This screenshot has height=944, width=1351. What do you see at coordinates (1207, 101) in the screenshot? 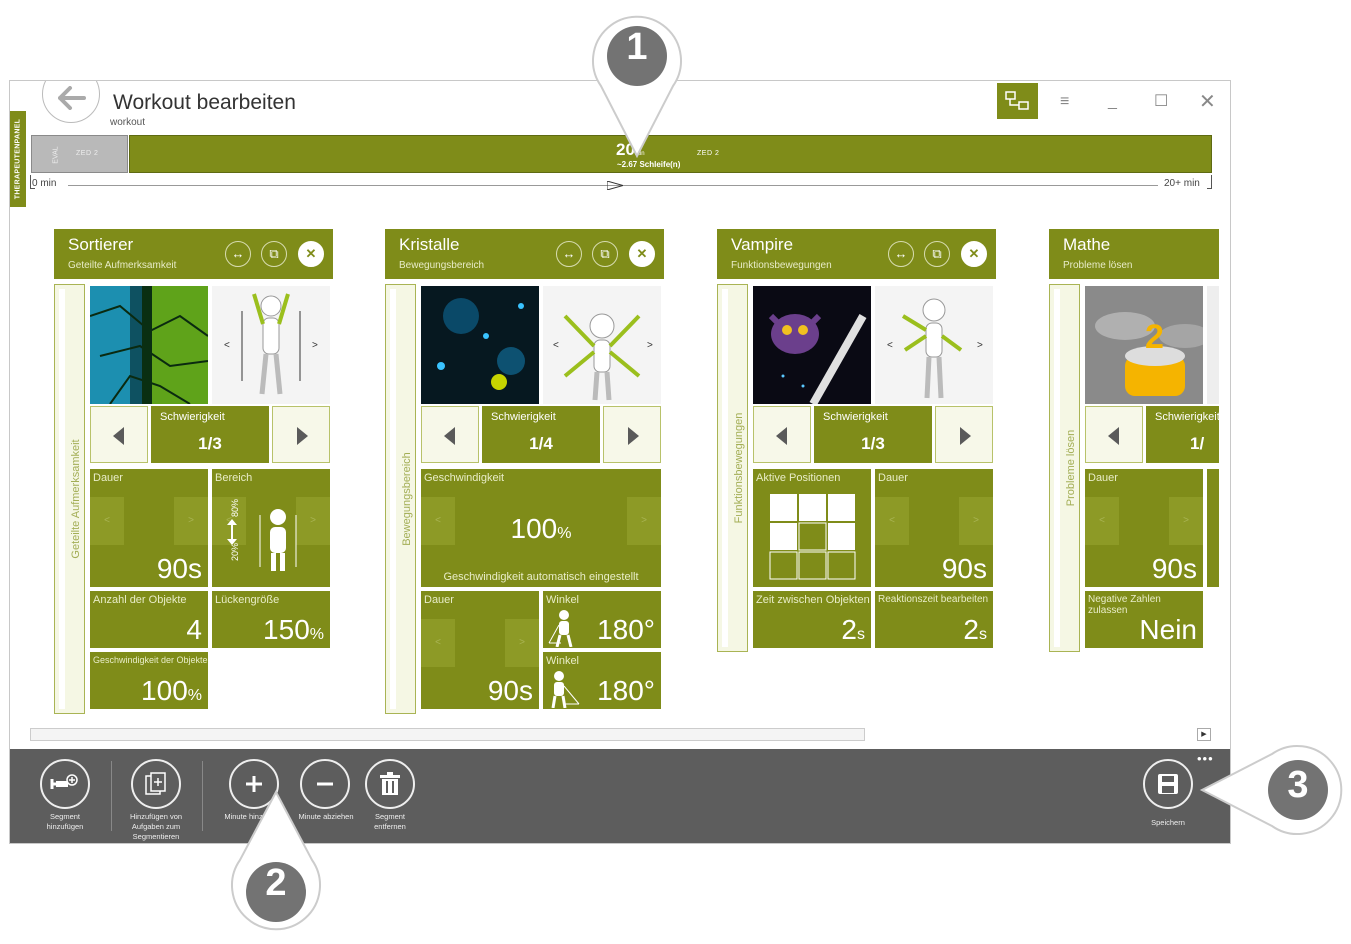
I see `close-icon: ✕` at bounding box center [1207, 101].